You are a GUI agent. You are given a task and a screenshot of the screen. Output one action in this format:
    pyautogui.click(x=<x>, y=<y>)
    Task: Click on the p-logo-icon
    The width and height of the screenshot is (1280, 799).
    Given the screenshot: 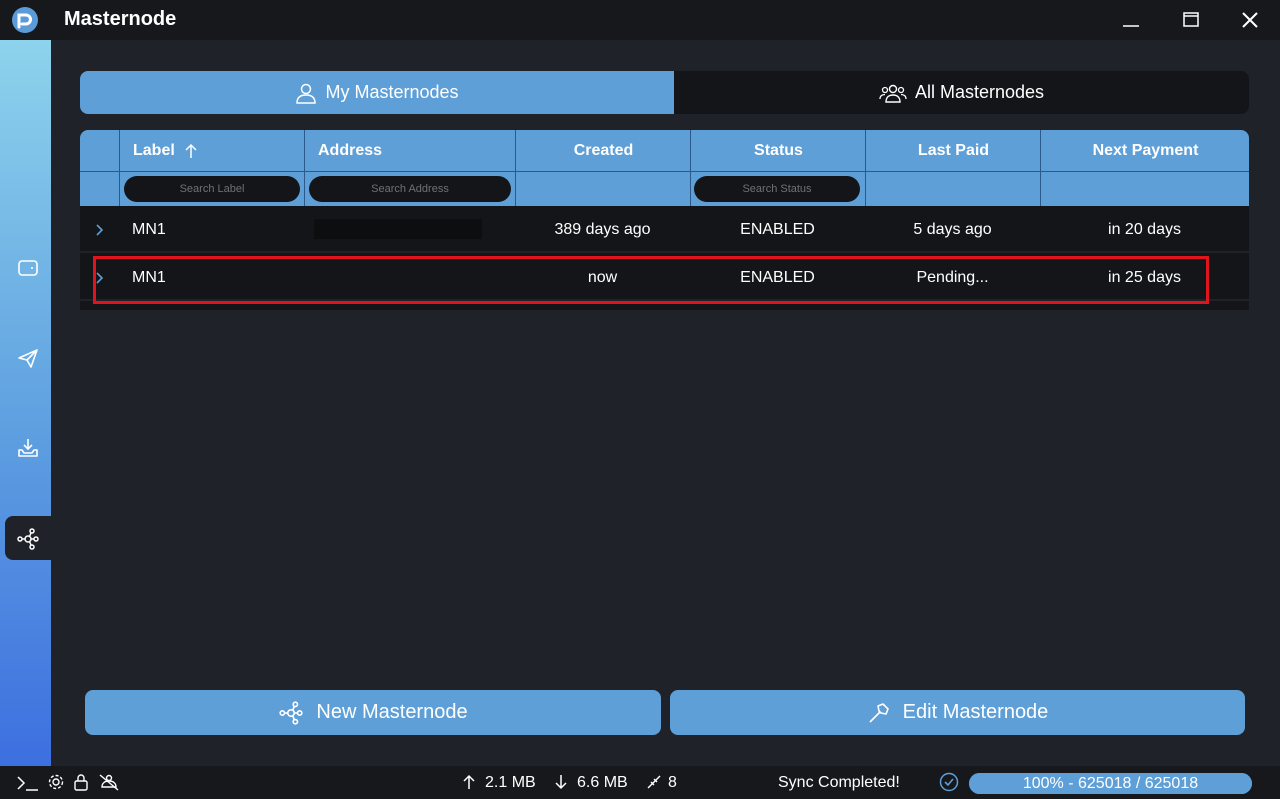 What is the action you would take?
    pyautogui.click(x=25, y=20)
    